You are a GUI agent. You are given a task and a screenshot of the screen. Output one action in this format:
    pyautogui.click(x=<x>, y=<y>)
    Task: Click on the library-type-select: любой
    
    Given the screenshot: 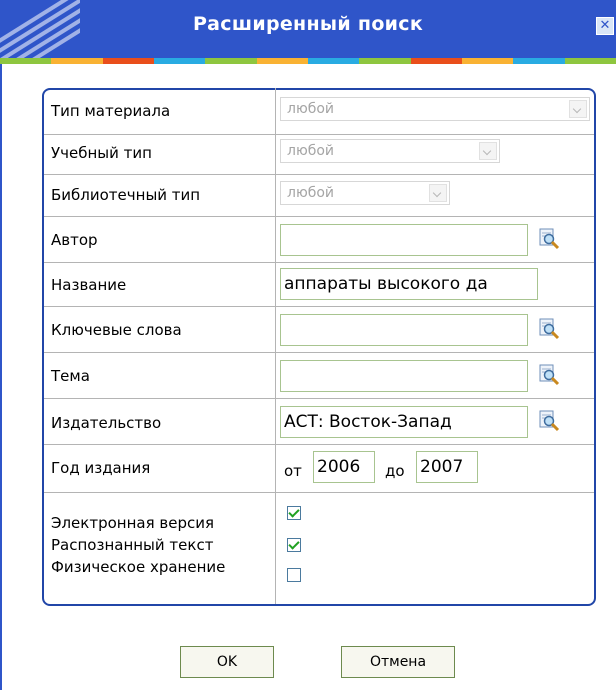 What is the action you would take?
    pyautogui.click(x=365, y=193)
    